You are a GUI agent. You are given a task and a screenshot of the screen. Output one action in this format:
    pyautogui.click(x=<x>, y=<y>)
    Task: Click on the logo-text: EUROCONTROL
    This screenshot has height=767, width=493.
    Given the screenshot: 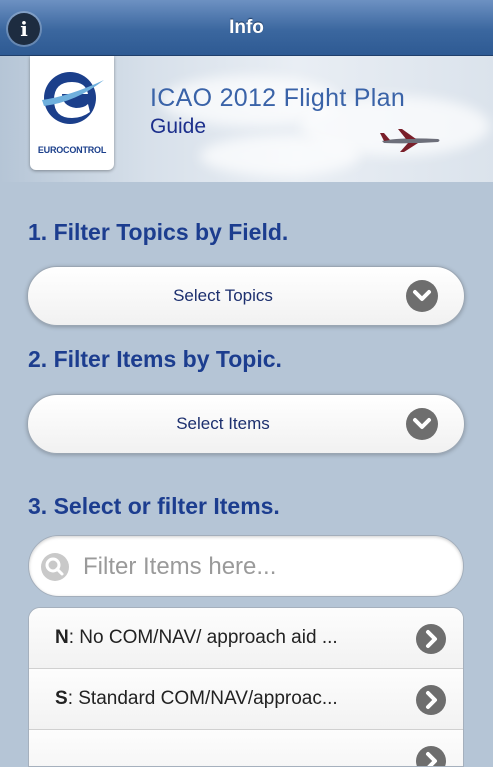 What is the action you would take?
    pyautogui.click(x=72, y=150)
    